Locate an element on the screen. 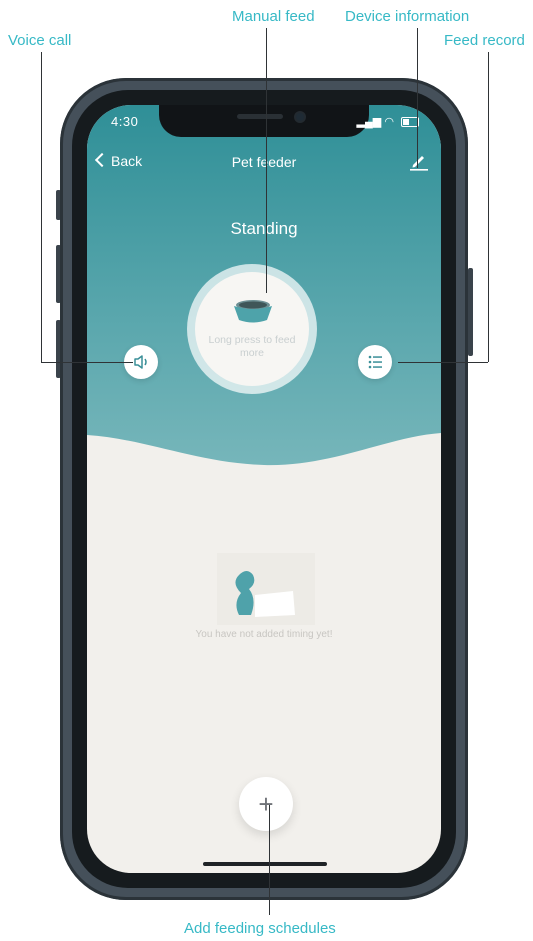 This screenshot has height=941, width=533. status-time: 4:30 is located at coordinates (125, 121).